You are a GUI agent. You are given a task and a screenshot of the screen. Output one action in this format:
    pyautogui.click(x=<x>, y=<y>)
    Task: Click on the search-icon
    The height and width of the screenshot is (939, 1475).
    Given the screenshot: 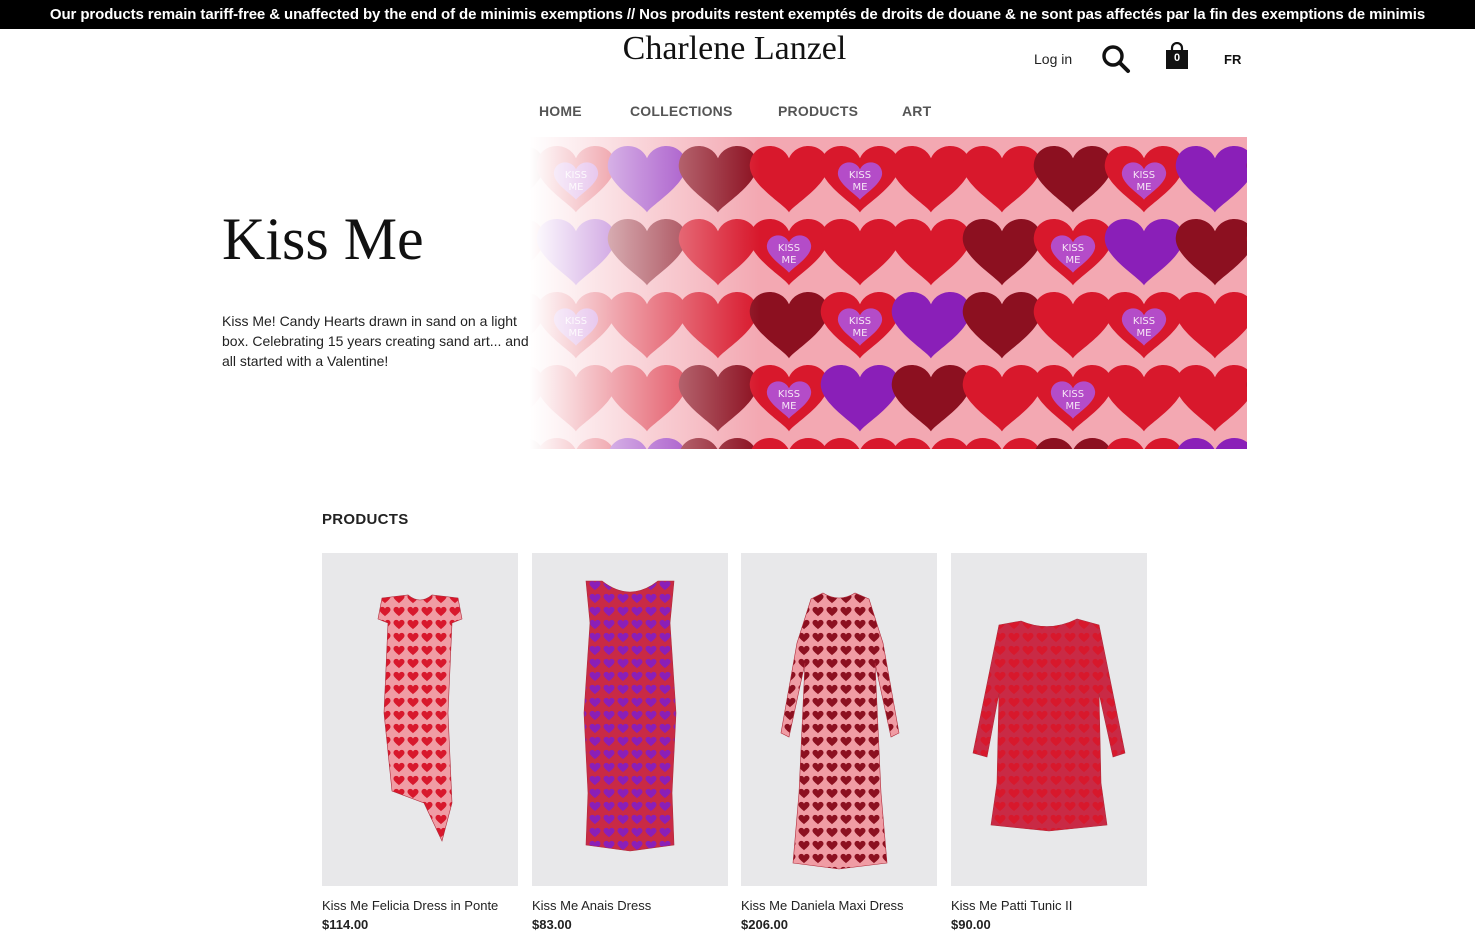 What is the action you would take?
    pyautogui.click(x=1116, y=59)
    